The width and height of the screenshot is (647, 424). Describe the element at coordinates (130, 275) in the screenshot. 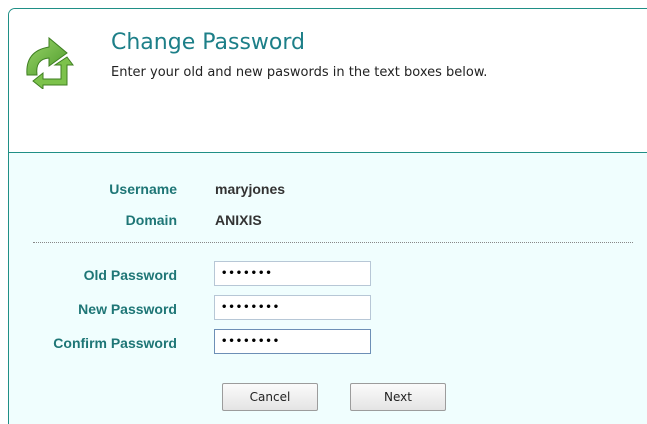

I see `old-password-label: Old Password` at that location.